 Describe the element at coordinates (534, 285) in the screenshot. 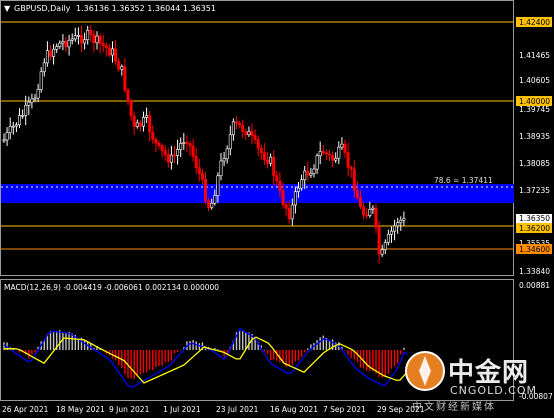

I see `macd-scale-top: 0.00881` at that location.